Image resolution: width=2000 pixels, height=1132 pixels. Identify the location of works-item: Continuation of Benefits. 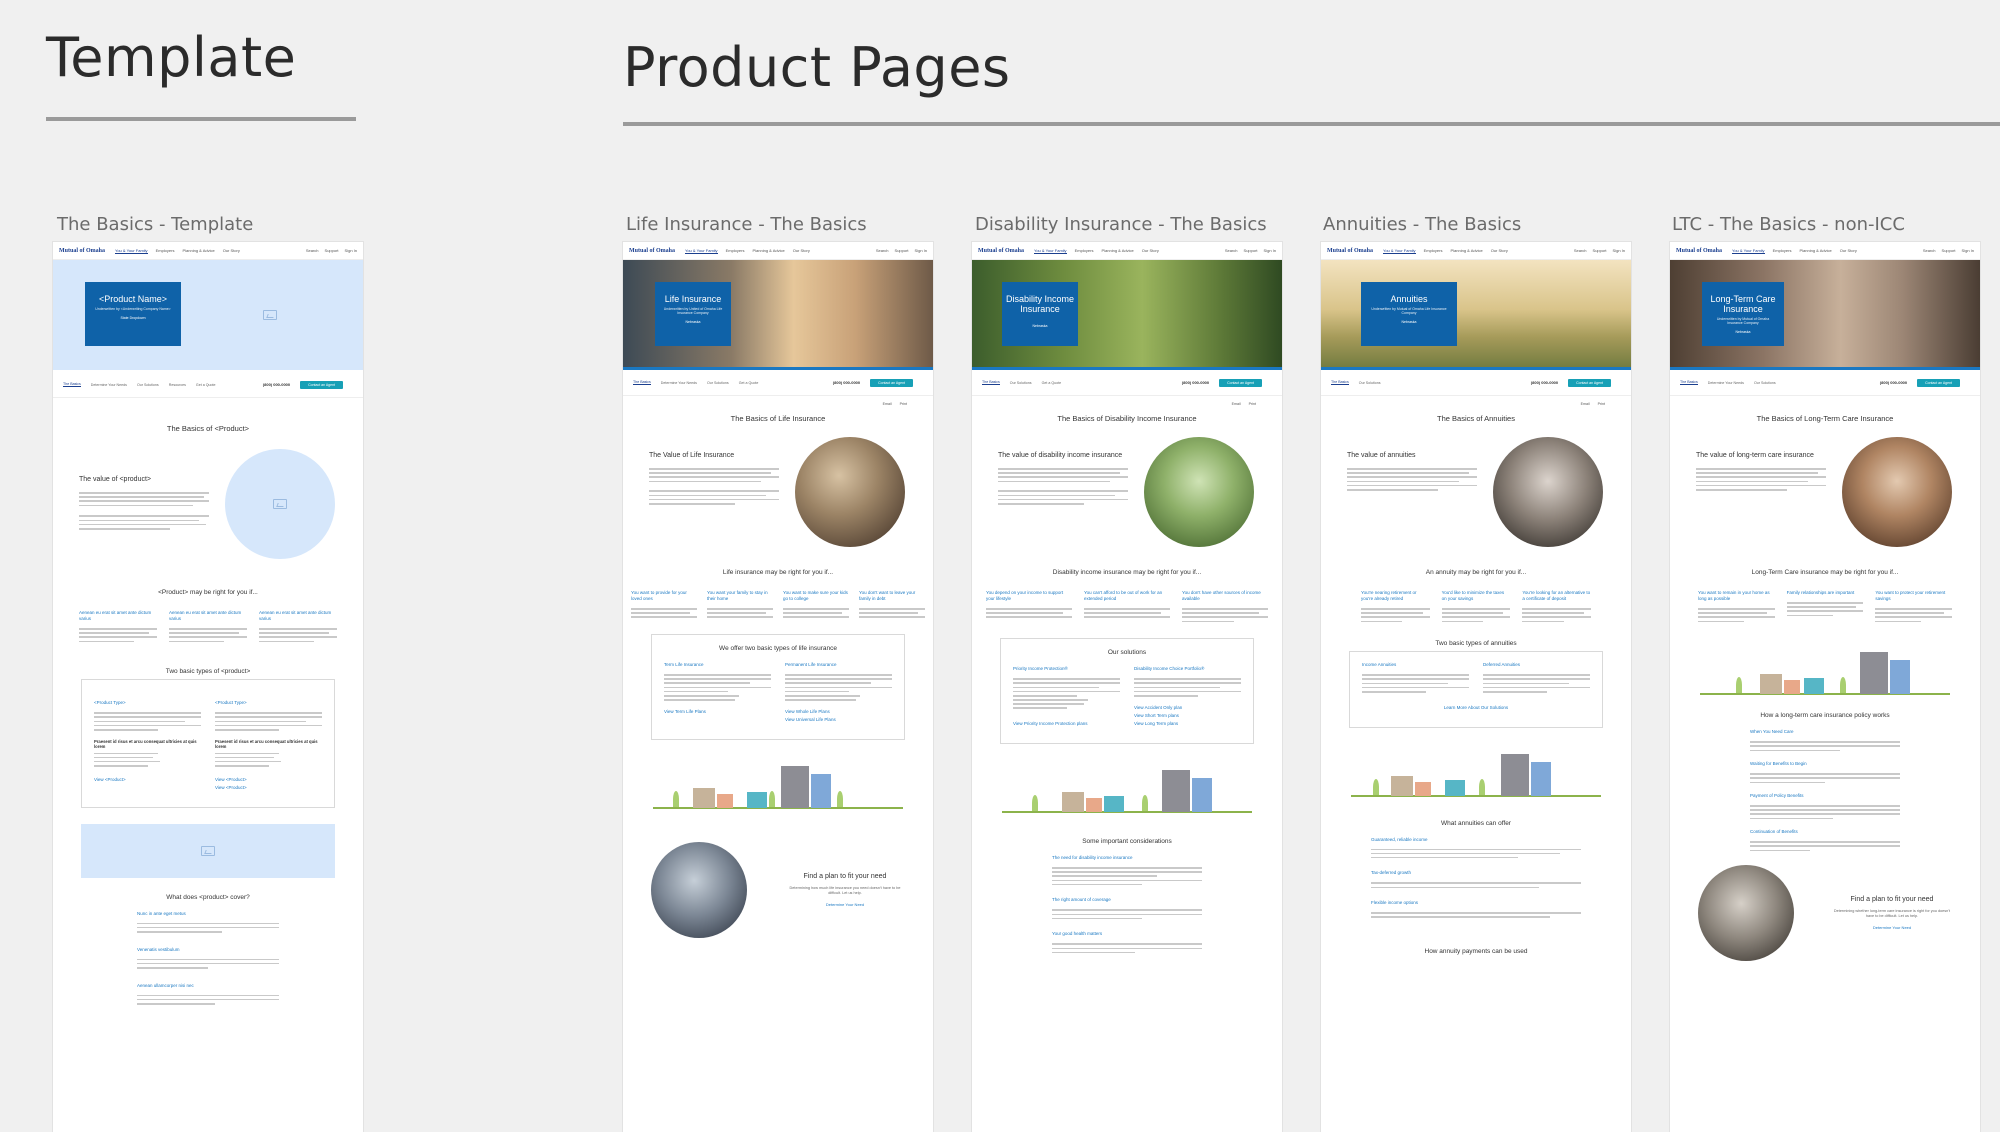
(1825, 832).